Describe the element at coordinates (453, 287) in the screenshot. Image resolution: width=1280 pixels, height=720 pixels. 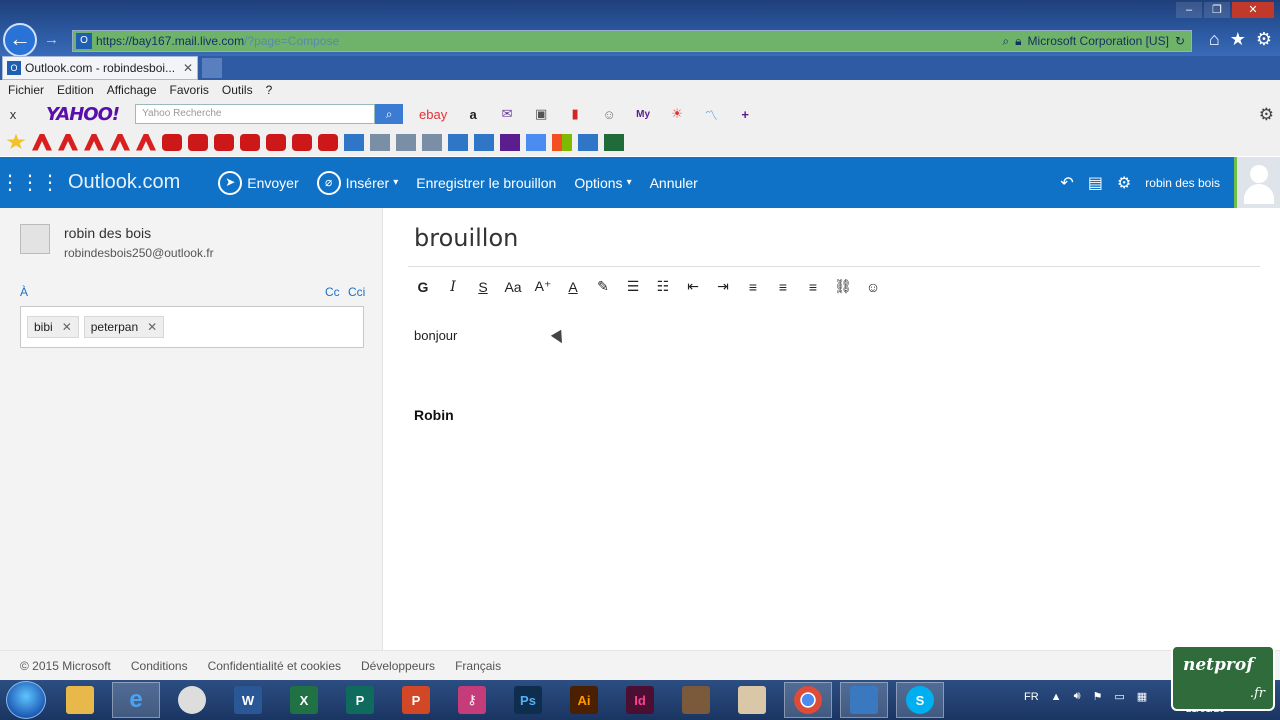
I see `italic-button: I` at that location.